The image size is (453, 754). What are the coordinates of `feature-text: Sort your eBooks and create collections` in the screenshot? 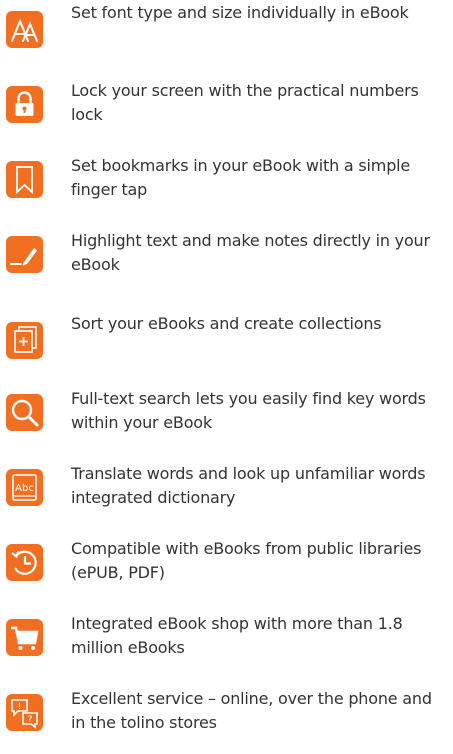 It's located at (226, 323).